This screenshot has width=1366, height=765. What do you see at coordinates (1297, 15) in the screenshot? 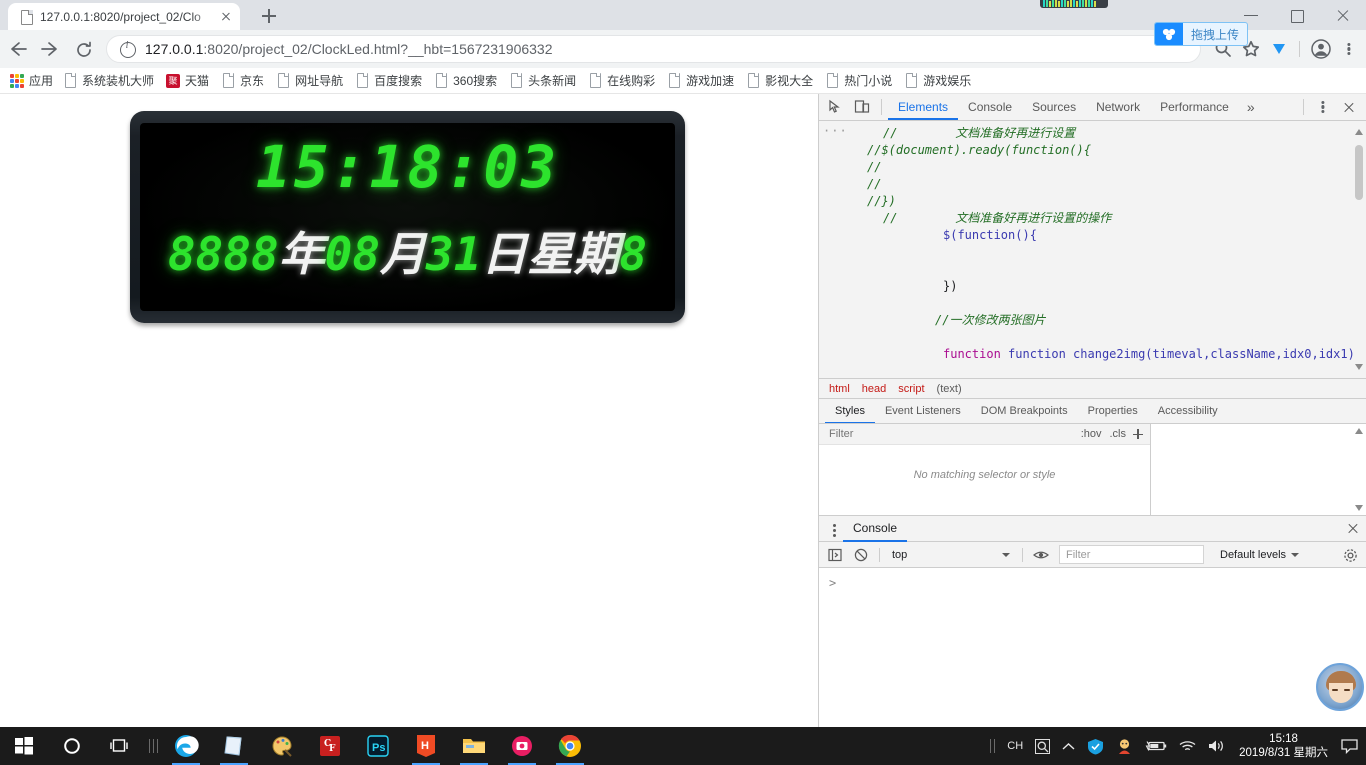
I see `window-maximize-button` at bounding box center [1297, 15].